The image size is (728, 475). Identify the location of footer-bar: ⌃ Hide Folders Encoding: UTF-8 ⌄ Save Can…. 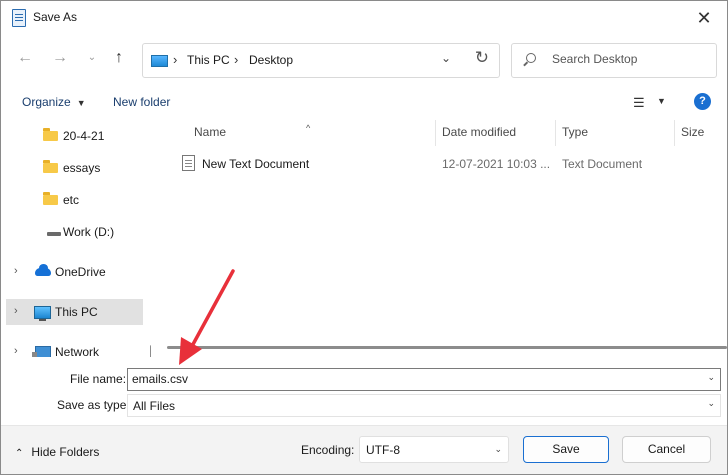
(364, 449).